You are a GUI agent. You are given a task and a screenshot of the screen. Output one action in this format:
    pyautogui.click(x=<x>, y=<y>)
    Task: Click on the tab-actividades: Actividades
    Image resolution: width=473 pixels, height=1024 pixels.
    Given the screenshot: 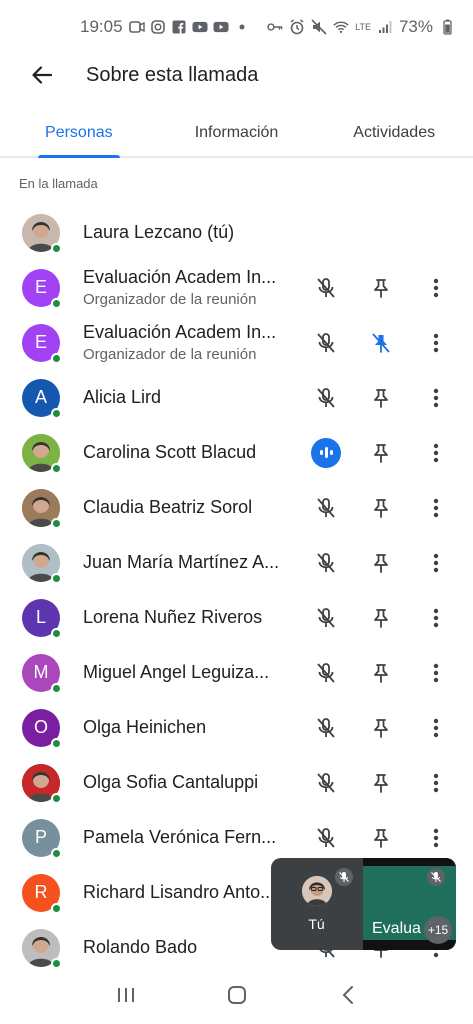 What is the action you would take?
    pyautogui.click(x=394, y=133)
    